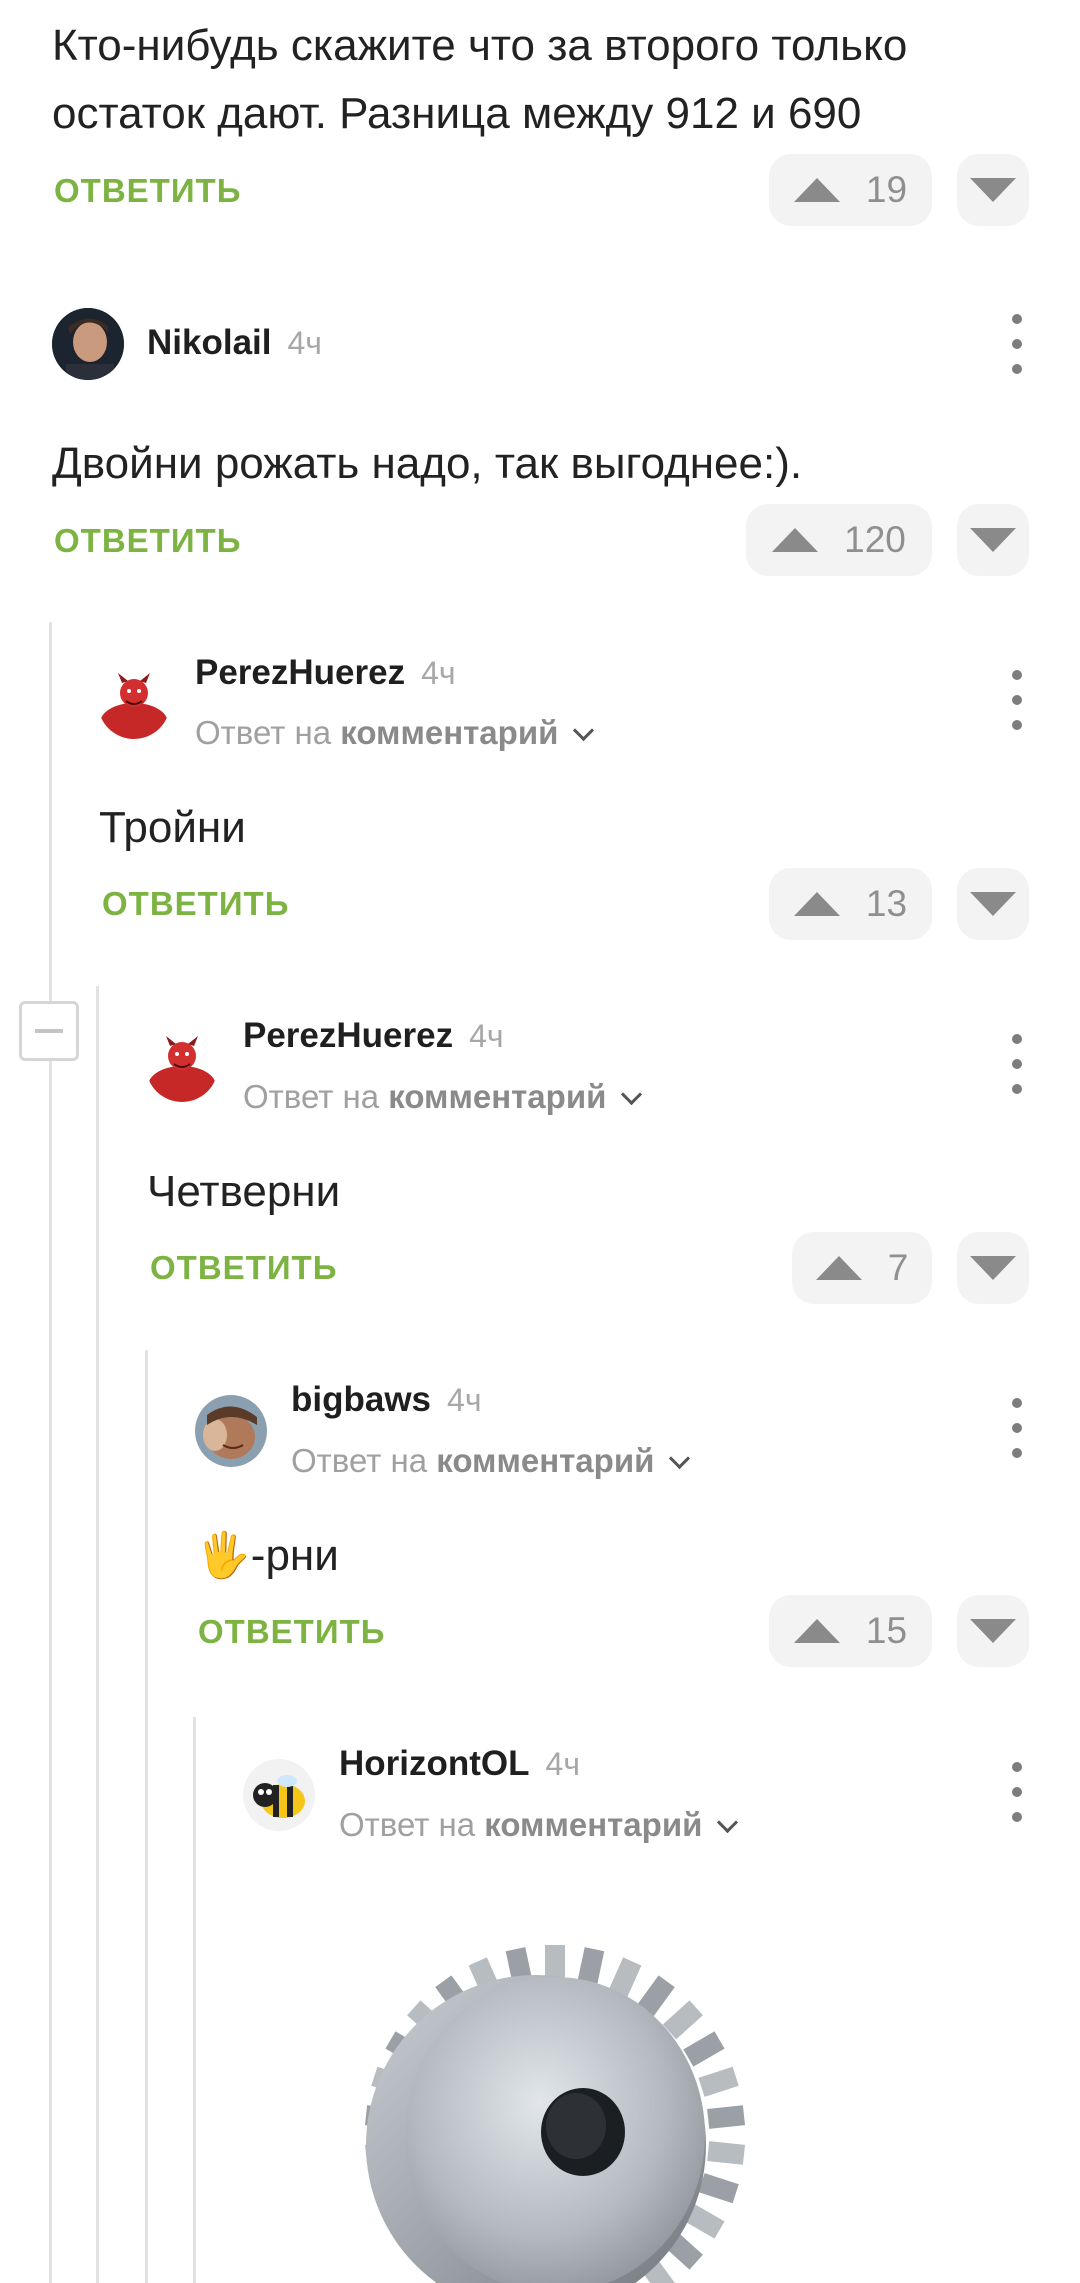 The image size is (1080, 2283). Describe the element at coordinates (839, 540) in the screenshot. I see `upvote-button: 120` at that location.